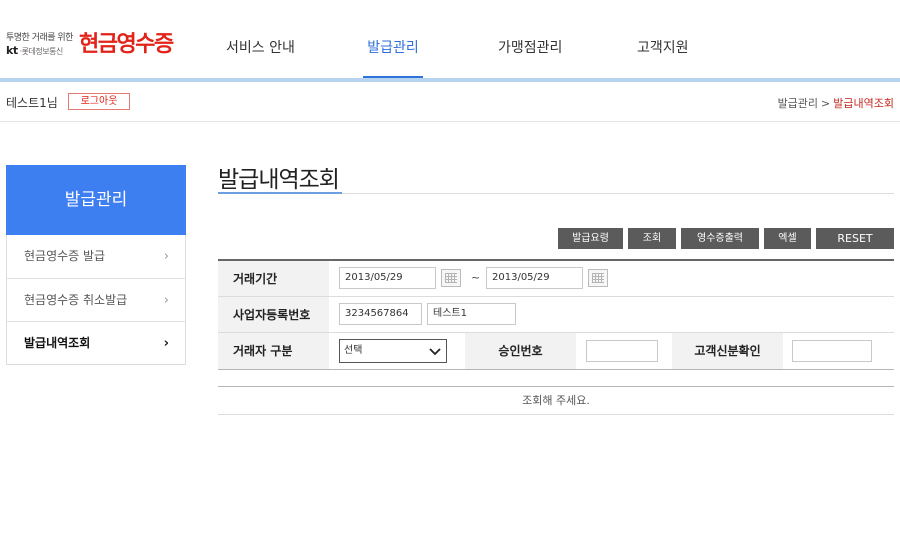 The image size is (900, 550). Describe the element at coordinates (720, 238) in the screenshot. I see `receipt-print-button: 영수증출력` at that location.